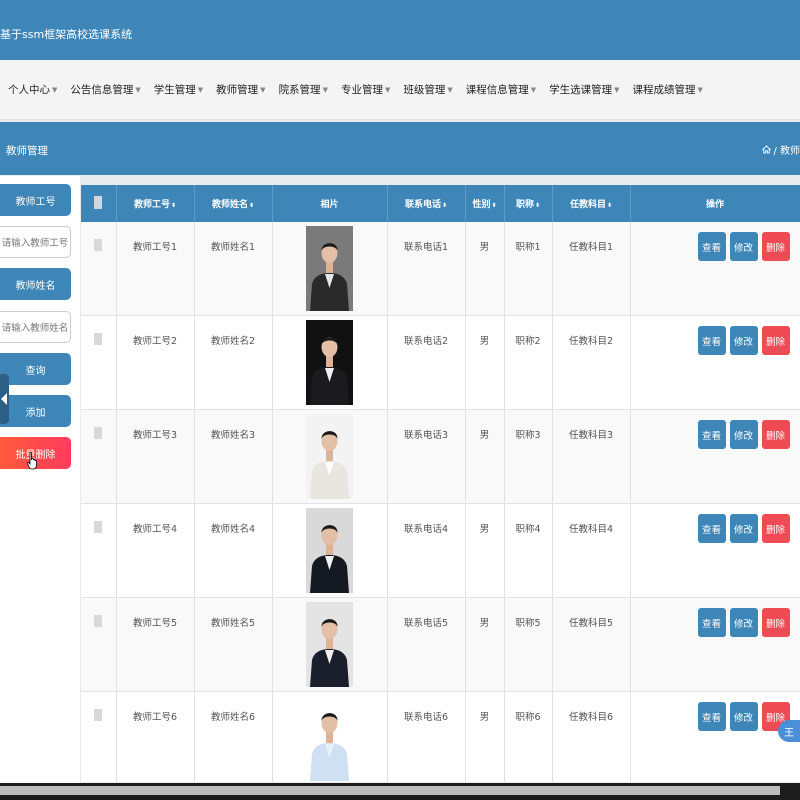 The image size is (800, 800). I want to click on column-header: 操作, so click(715, 203).